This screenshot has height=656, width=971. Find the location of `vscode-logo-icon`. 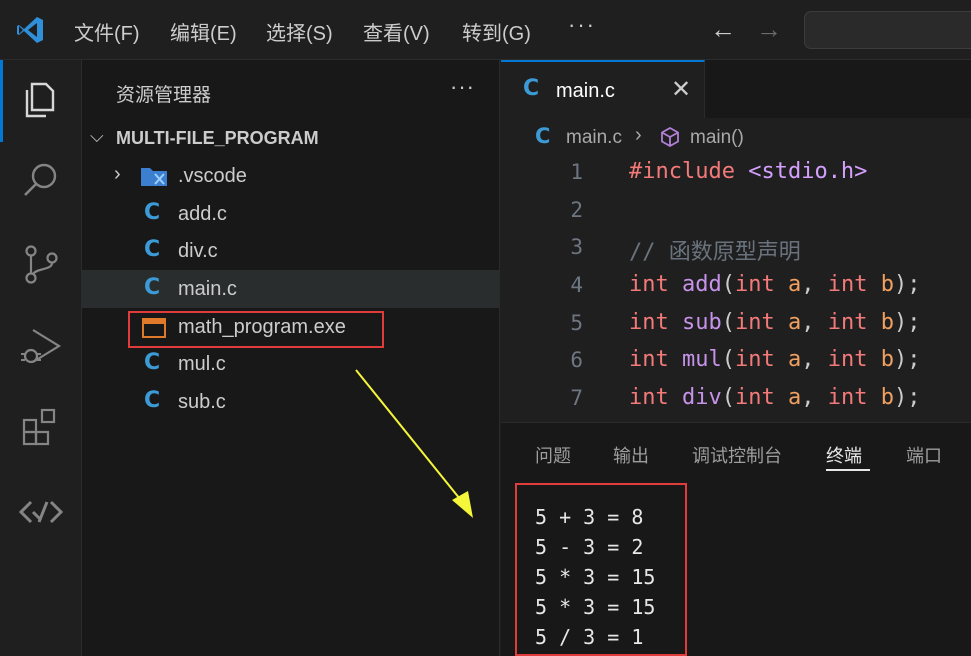

vscode-logo-icon is located at coordinates (30, 30).